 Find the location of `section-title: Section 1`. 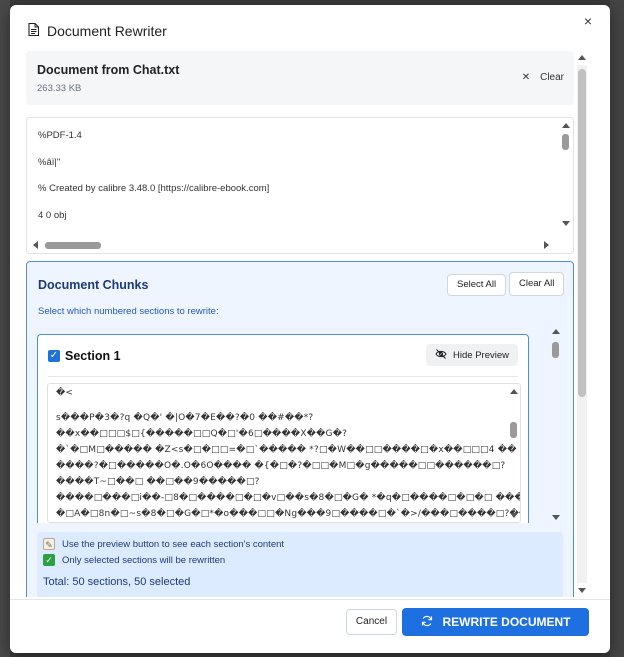

section-title: Section 1 is located at coordinates (93, 356).